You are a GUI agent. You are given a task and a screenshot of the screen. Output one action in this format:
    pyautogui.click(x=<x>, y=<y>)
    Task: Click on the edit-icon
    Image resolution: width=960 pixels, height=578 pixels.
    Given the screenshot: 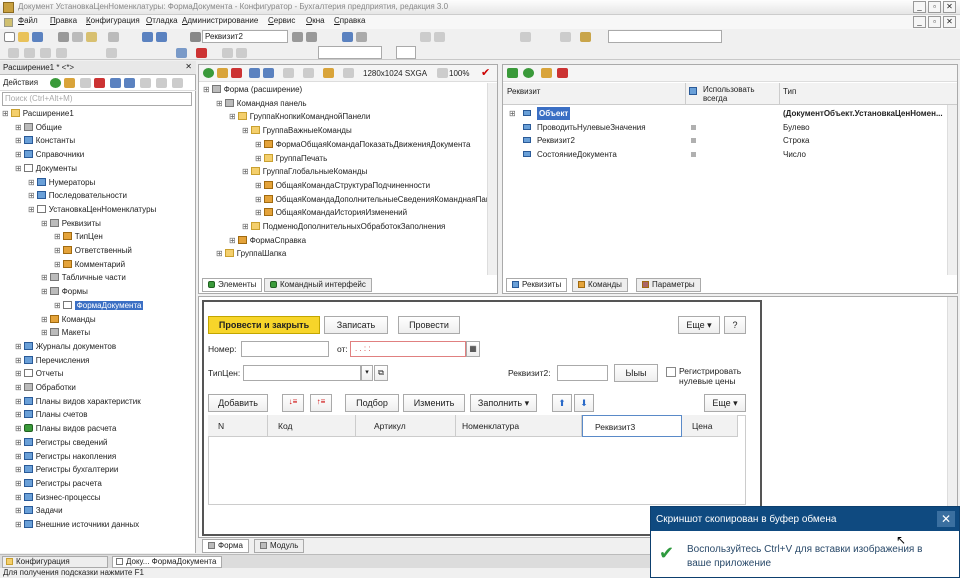 What is the action you would take?
    pyautogui.click(x=69, y=83)
    